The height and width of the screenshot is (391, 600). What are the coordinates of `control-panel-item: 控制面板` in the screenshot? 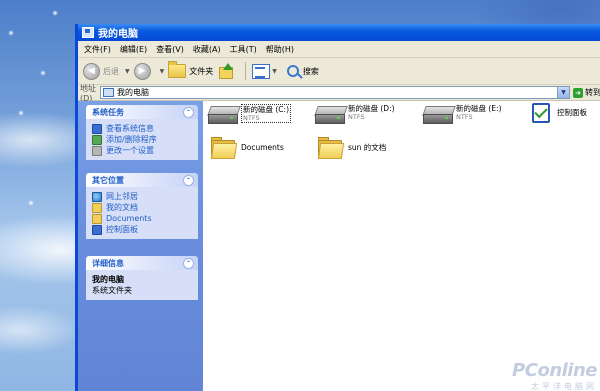 It's located at (558, 113).